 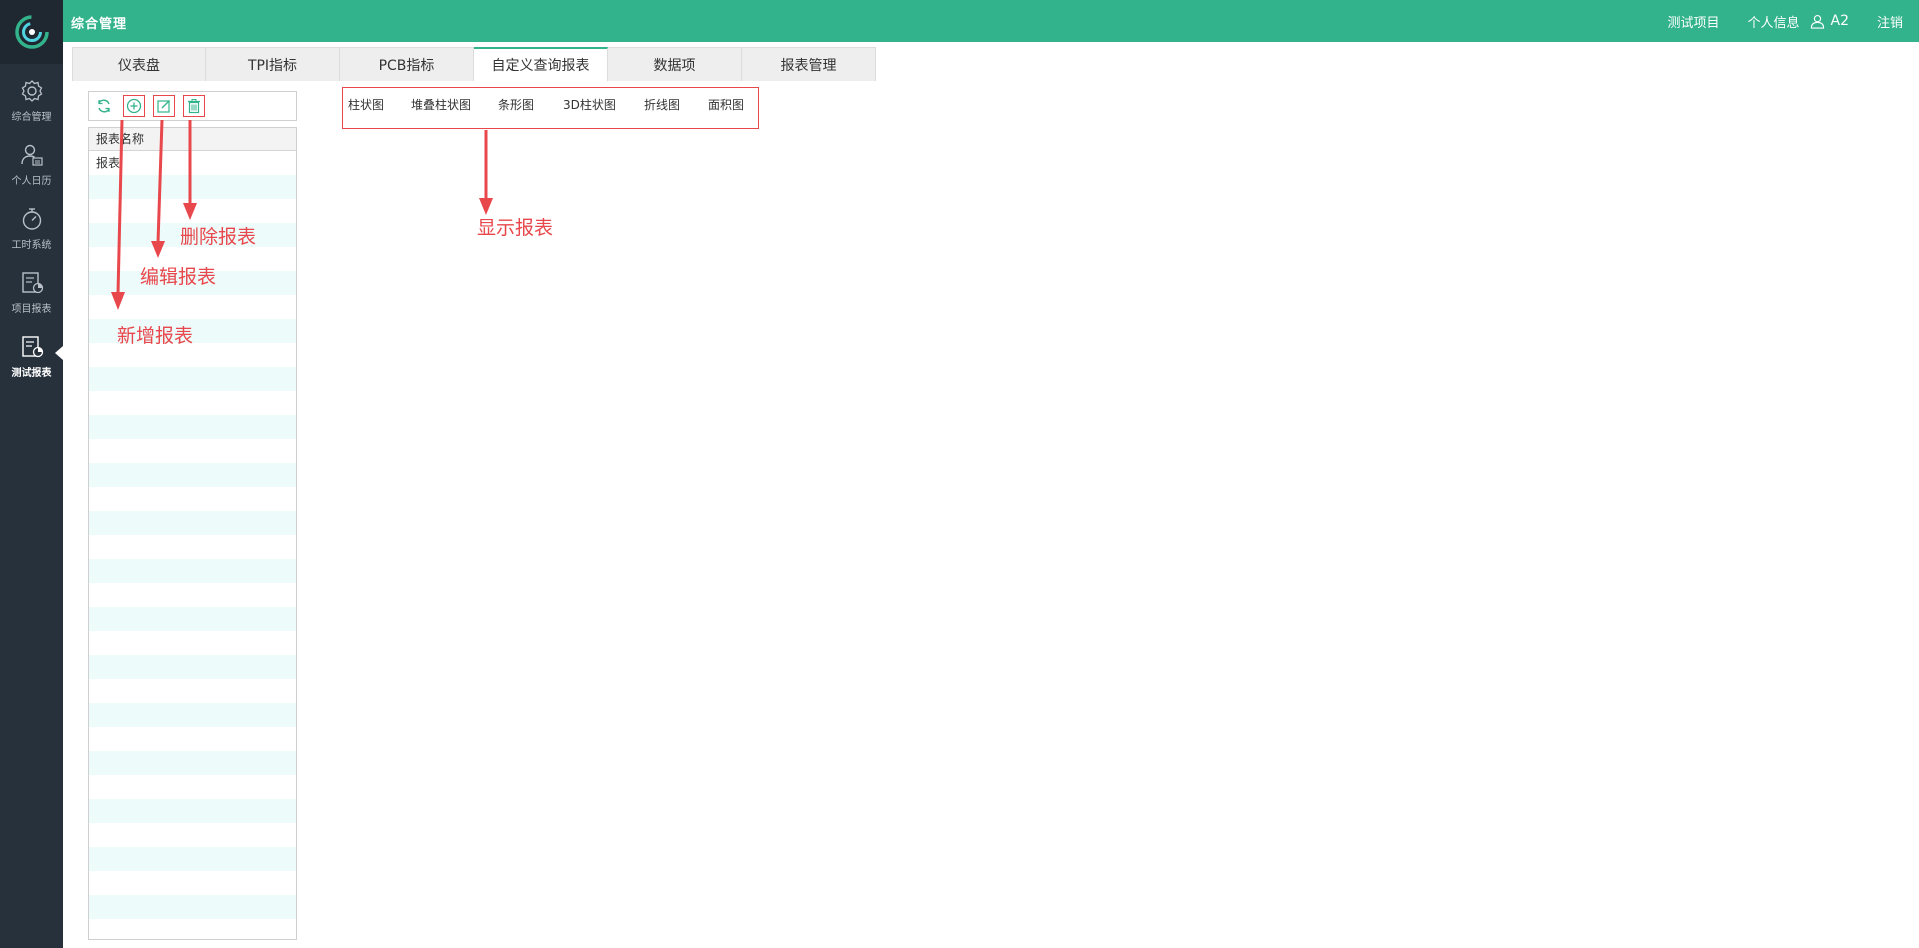 I want to click on edit-report-button, so click(x=164, y=106).